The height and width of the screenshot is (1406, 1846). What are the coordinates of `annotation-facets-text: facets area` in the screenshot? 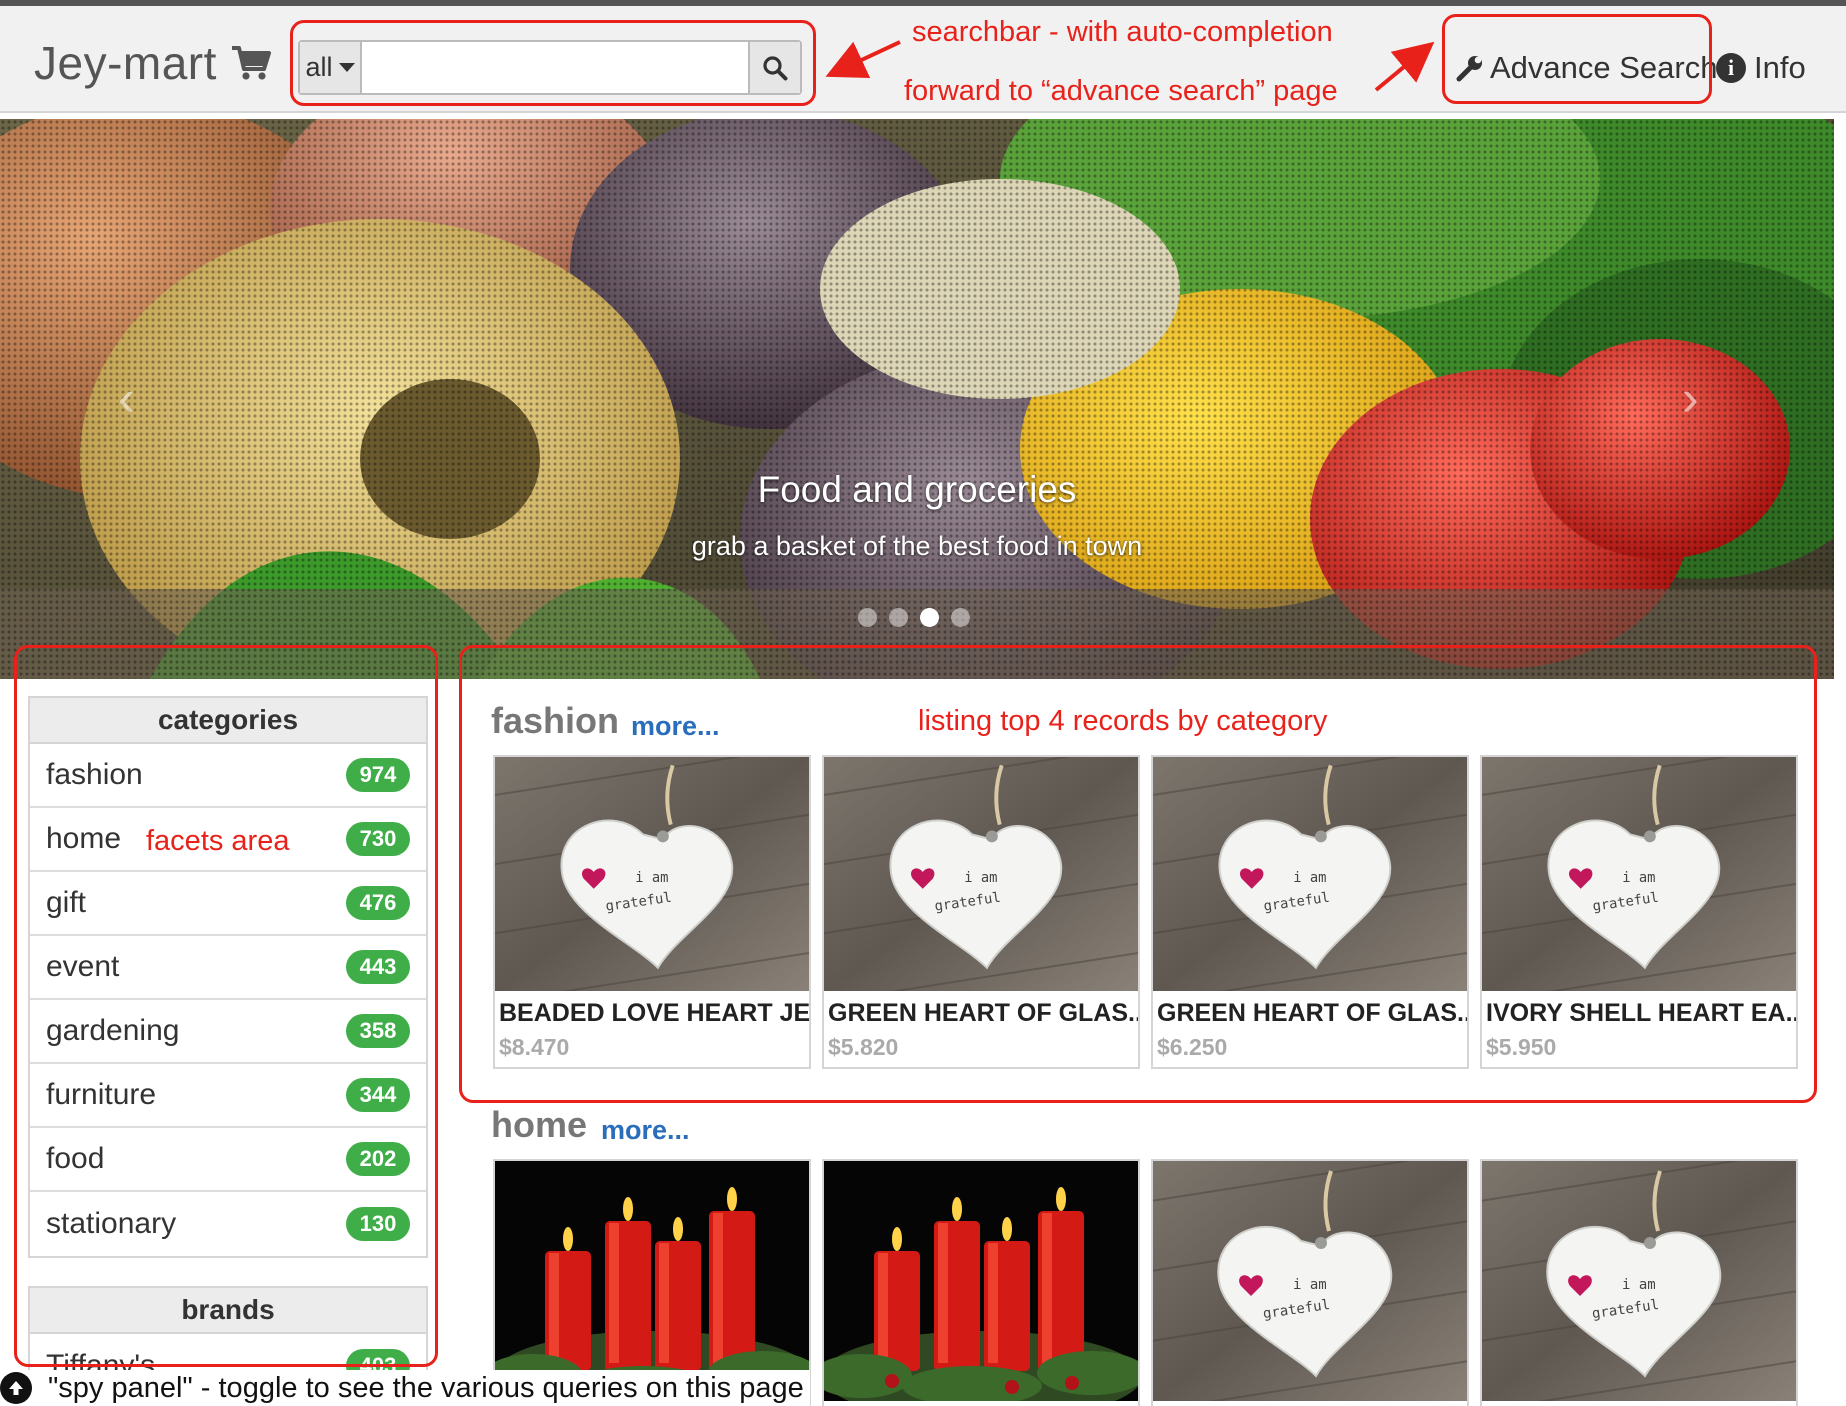 It's located at (218, 841).